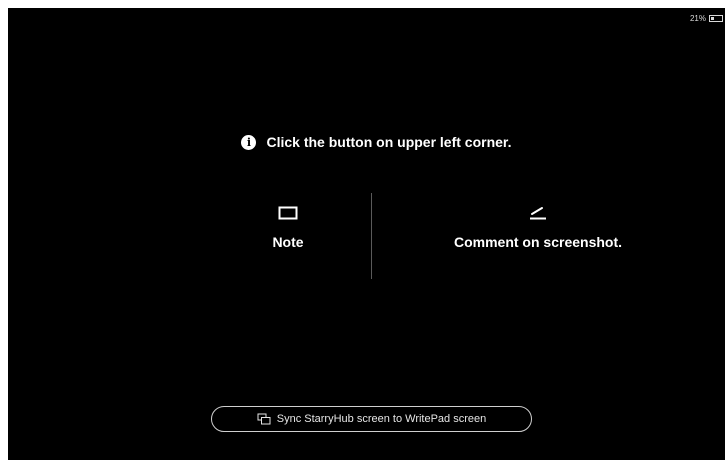 The image size is (725, 460). Describe the element at coordinates (538, 213) in the screenshot. I see `pen-line-icon` at that location.